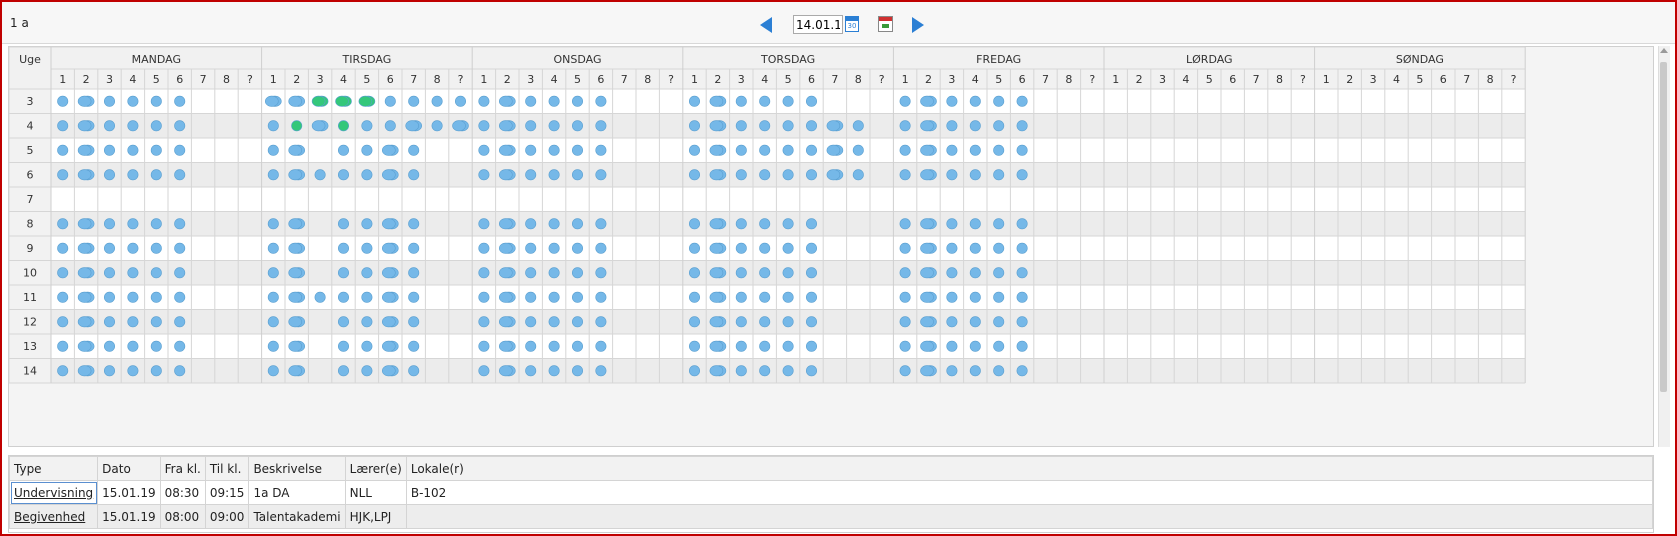 This screenshot has width=1677, height=536. What do you see at coordinates (1029, 468) in the screenshot?
I see `col-rooms: Lokale(r)` at bounding box center [1029, 468].